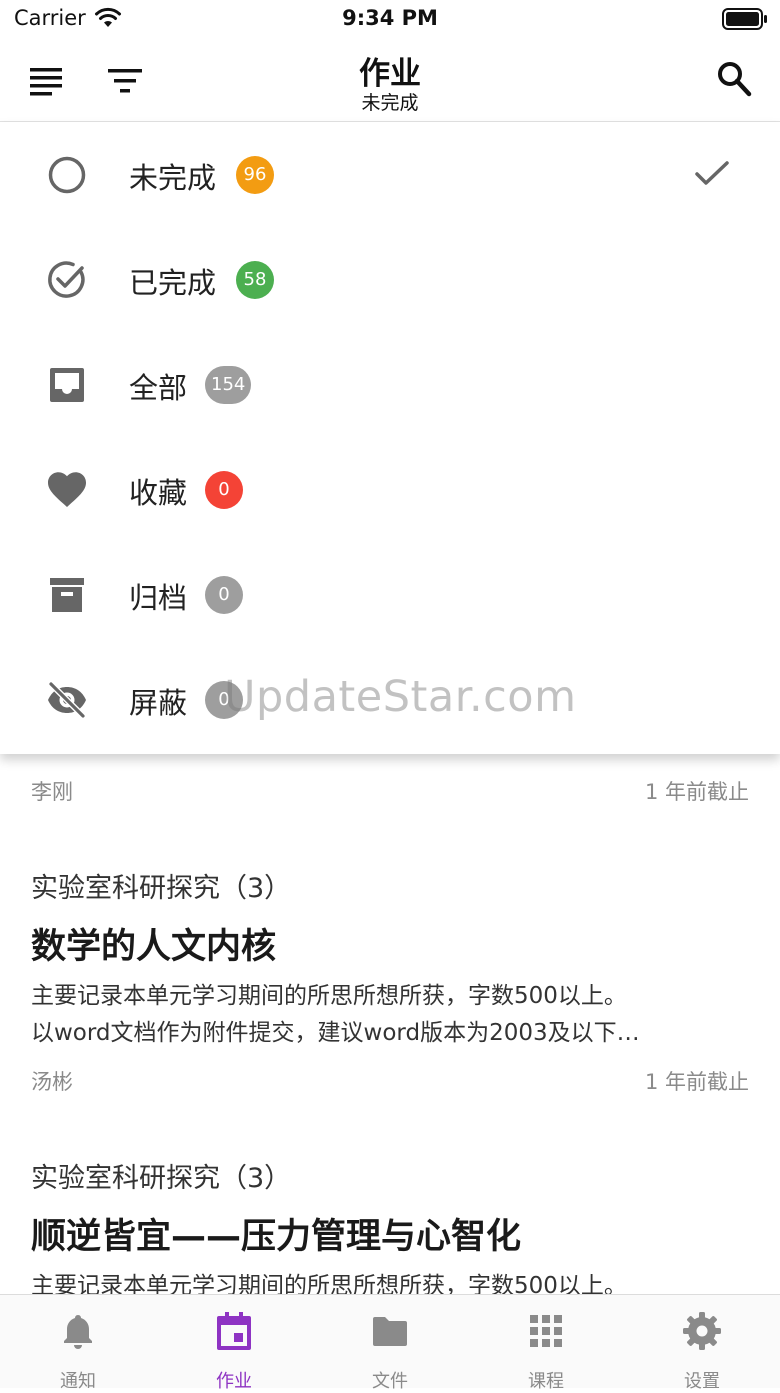 Image resolution: width=780 pixels, height=1393 pixels. I want to click on filter-label: 未完成, so click(173, 178).